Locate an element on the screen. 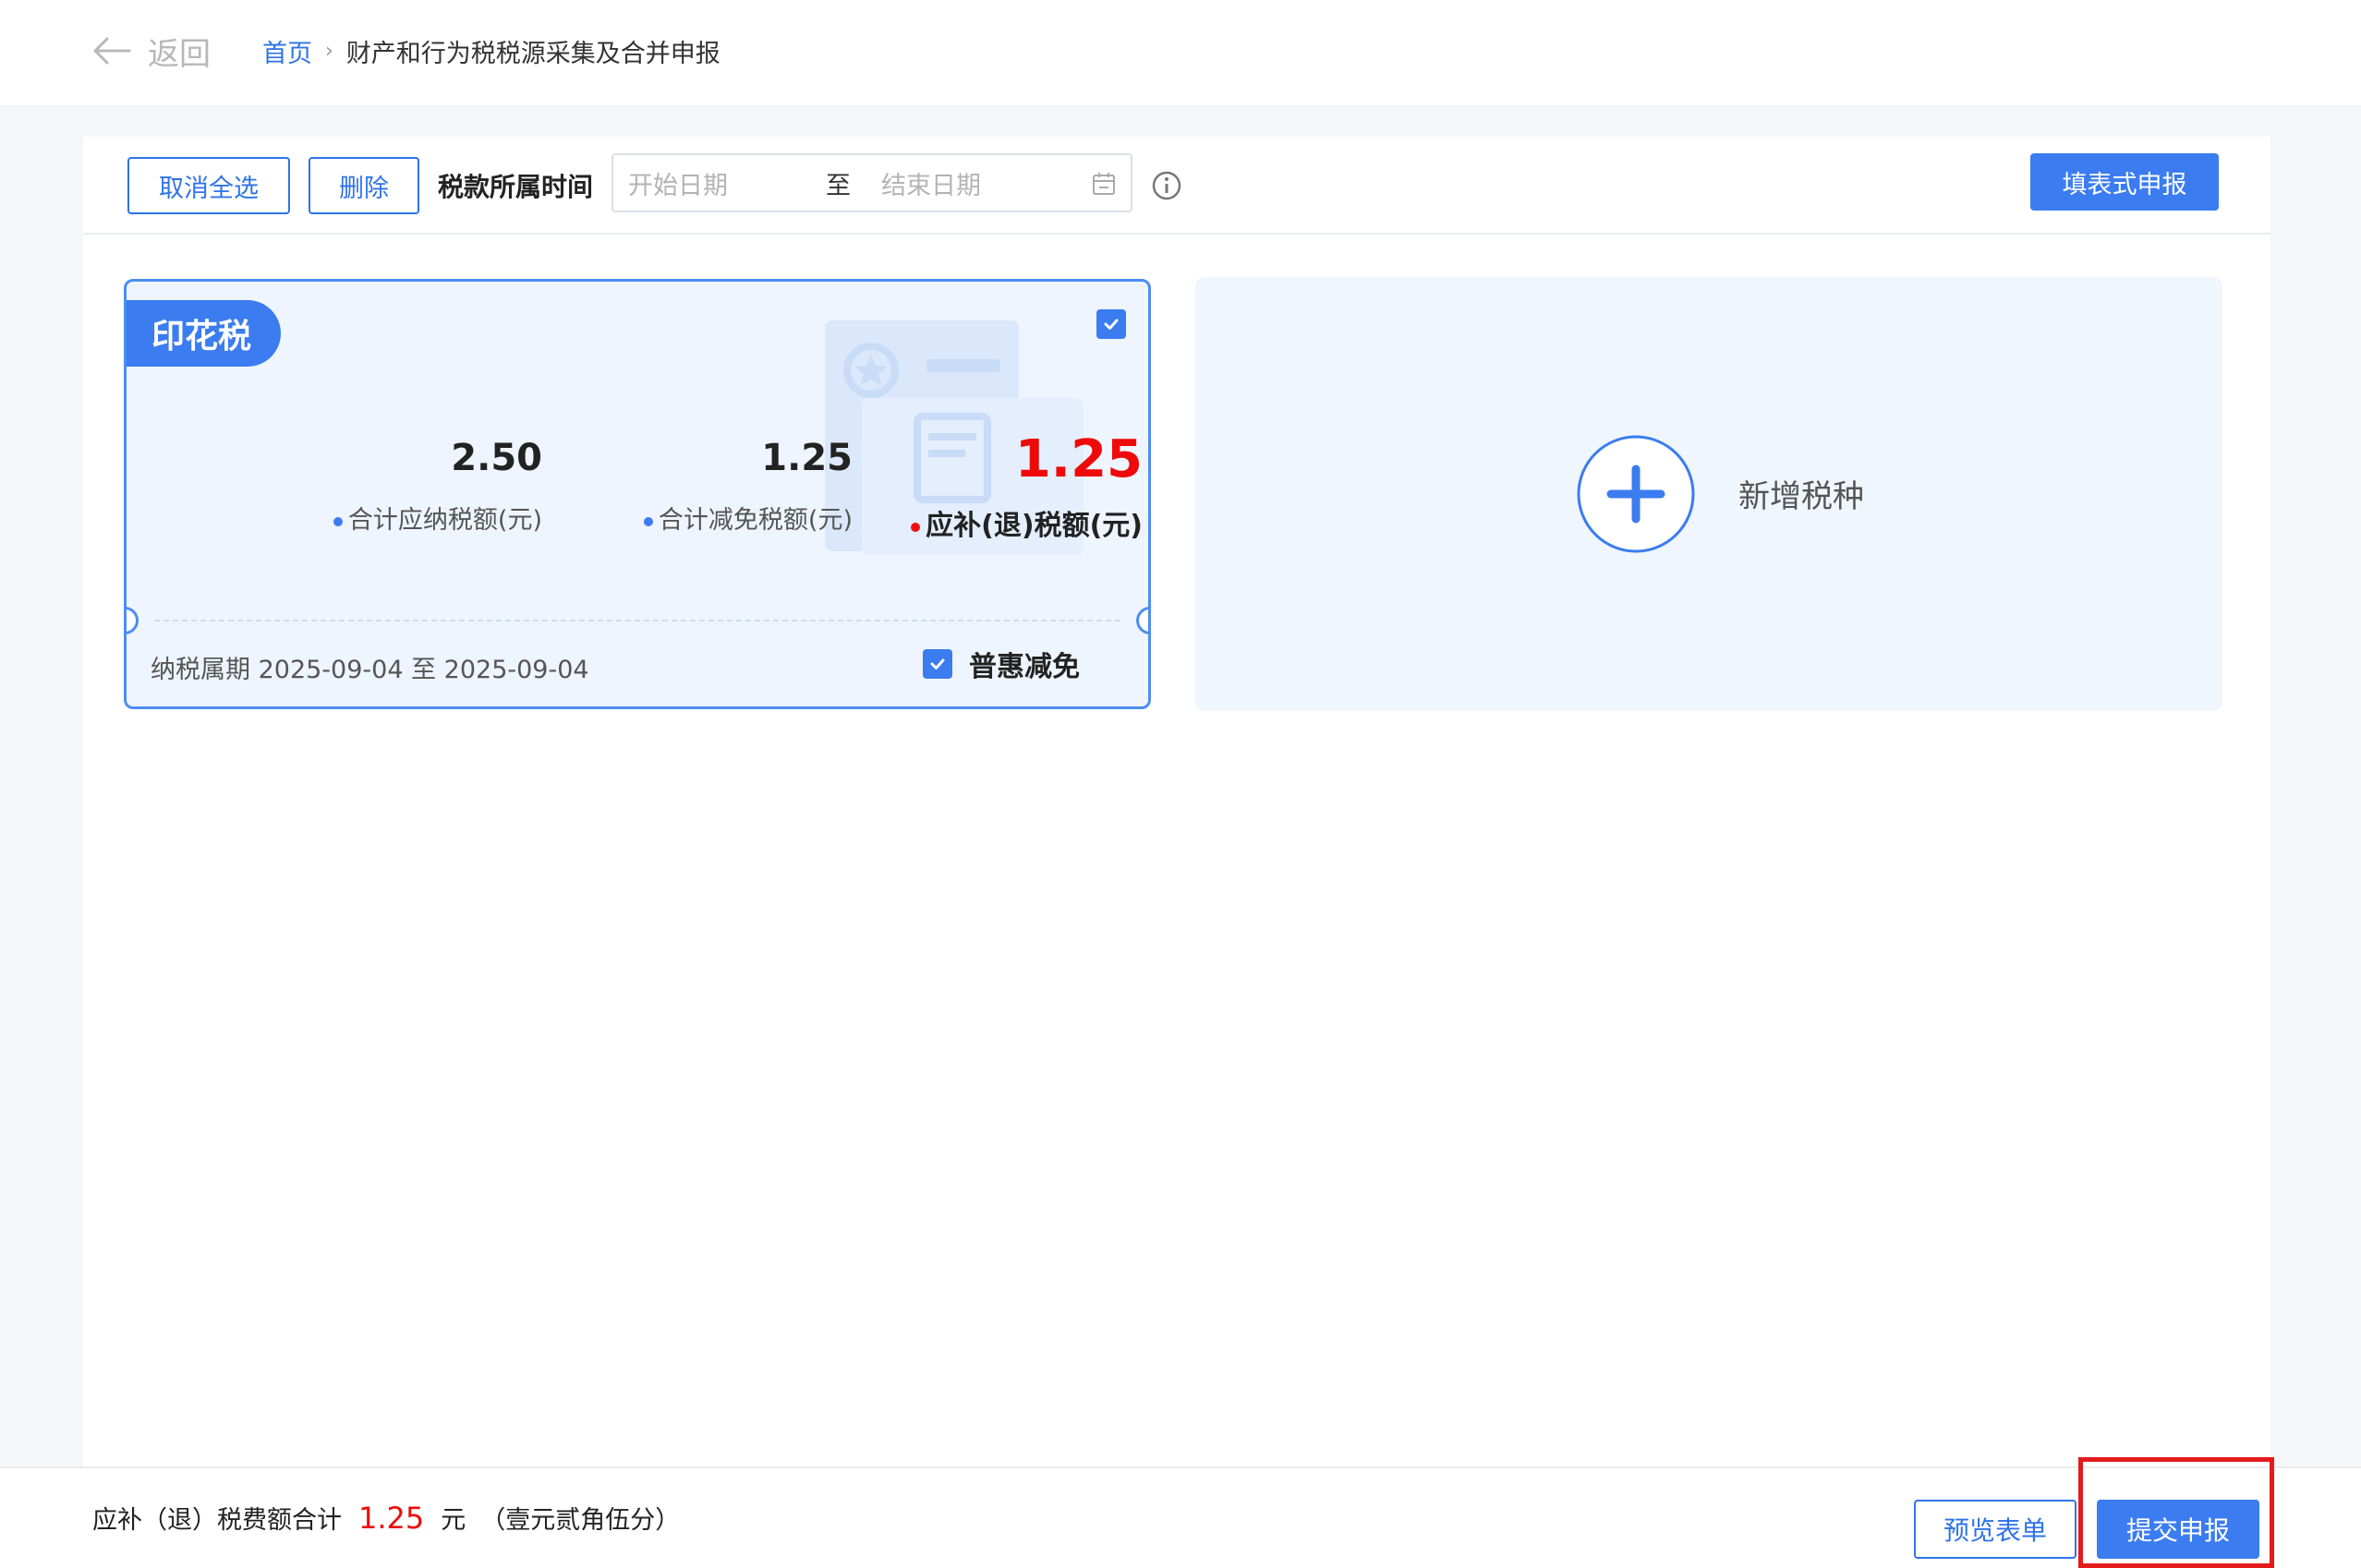  cancel-select-all-button: 取消全选 is located at coordinates (208, 185).